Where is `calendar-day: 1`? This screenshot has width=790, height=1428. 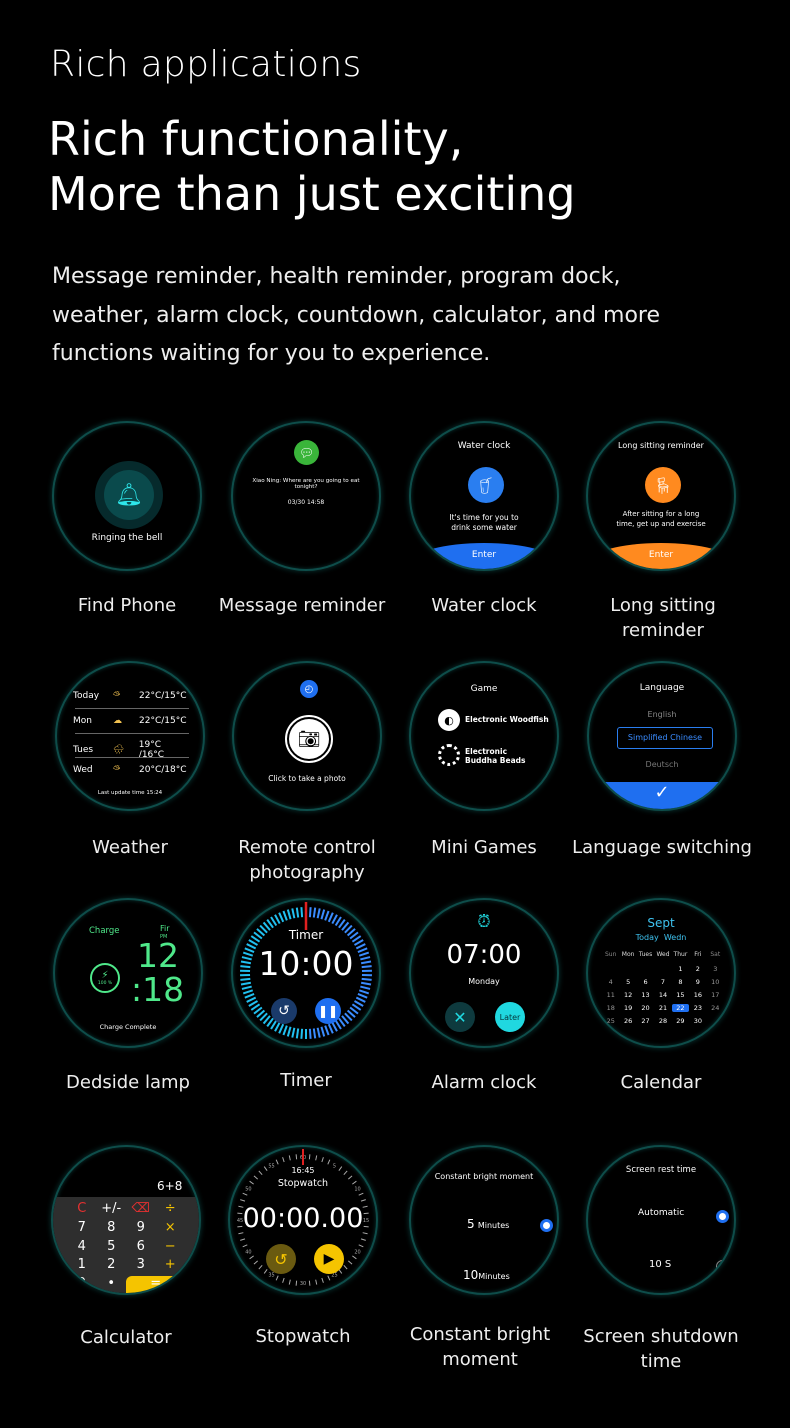 calendar-day: 1 is located at coordinates (680, 969).